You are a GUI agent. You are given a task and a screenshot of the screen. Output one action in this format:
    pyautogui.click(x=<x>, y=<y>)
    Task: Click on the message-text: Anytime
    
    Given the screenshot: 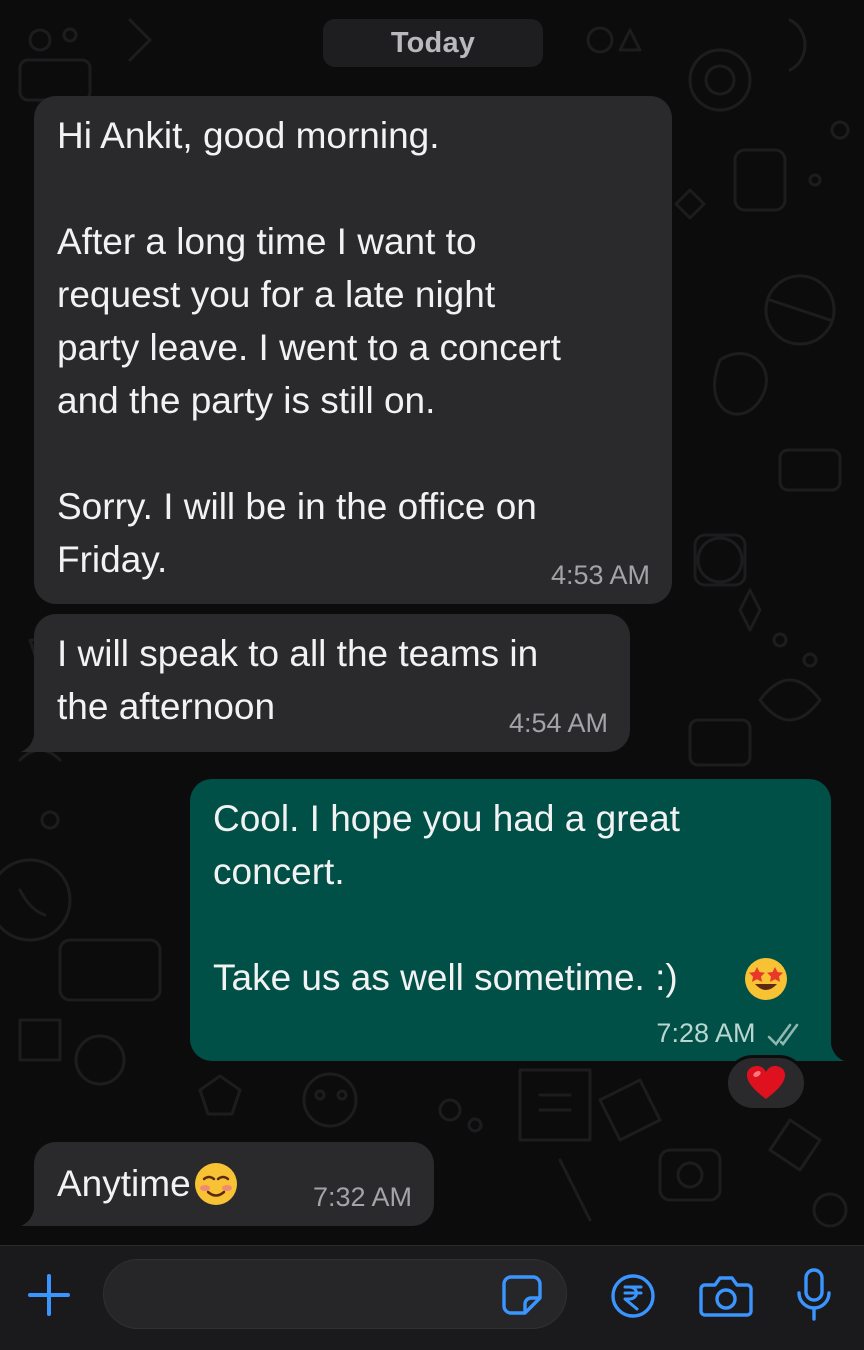 What is the action you would take?
    pyautogui.click(x=124, y=1183)
    